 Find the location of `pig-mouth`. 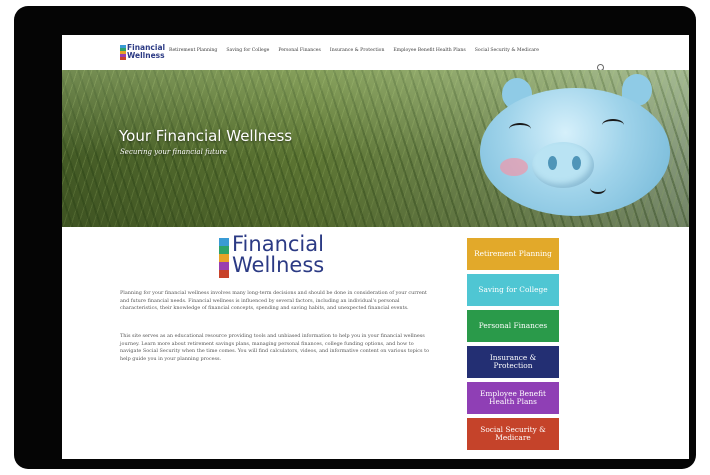

pig-mouth is located at coordinates (598, 188).